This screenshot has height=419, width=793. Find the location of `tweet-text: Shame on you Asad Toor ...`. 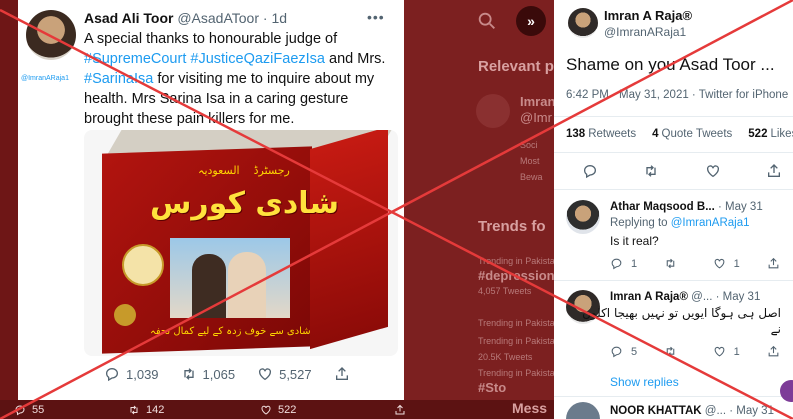

tweet-text: Shame on you Asad Toor ... is located at coordinates (670, 64).